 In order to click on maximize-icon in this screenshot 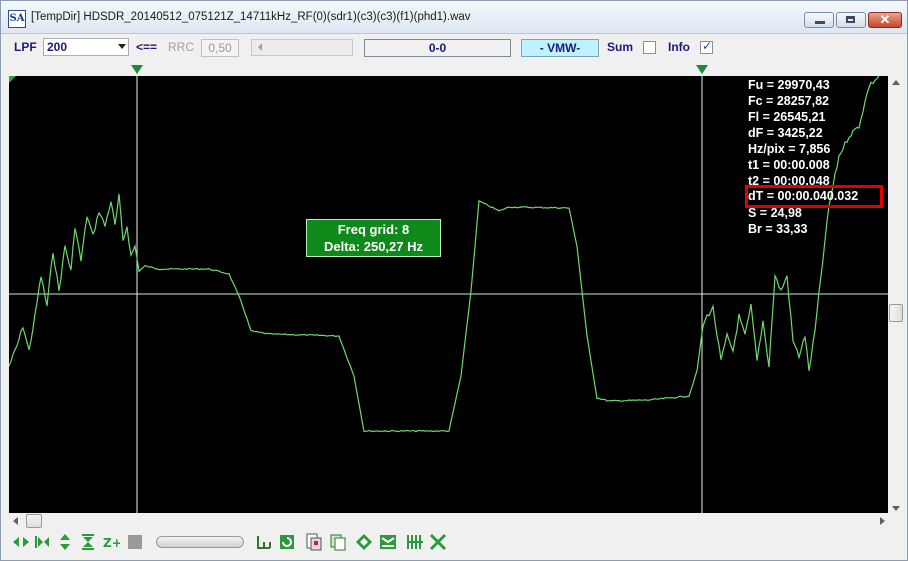, I will do `click(850, 19)`.